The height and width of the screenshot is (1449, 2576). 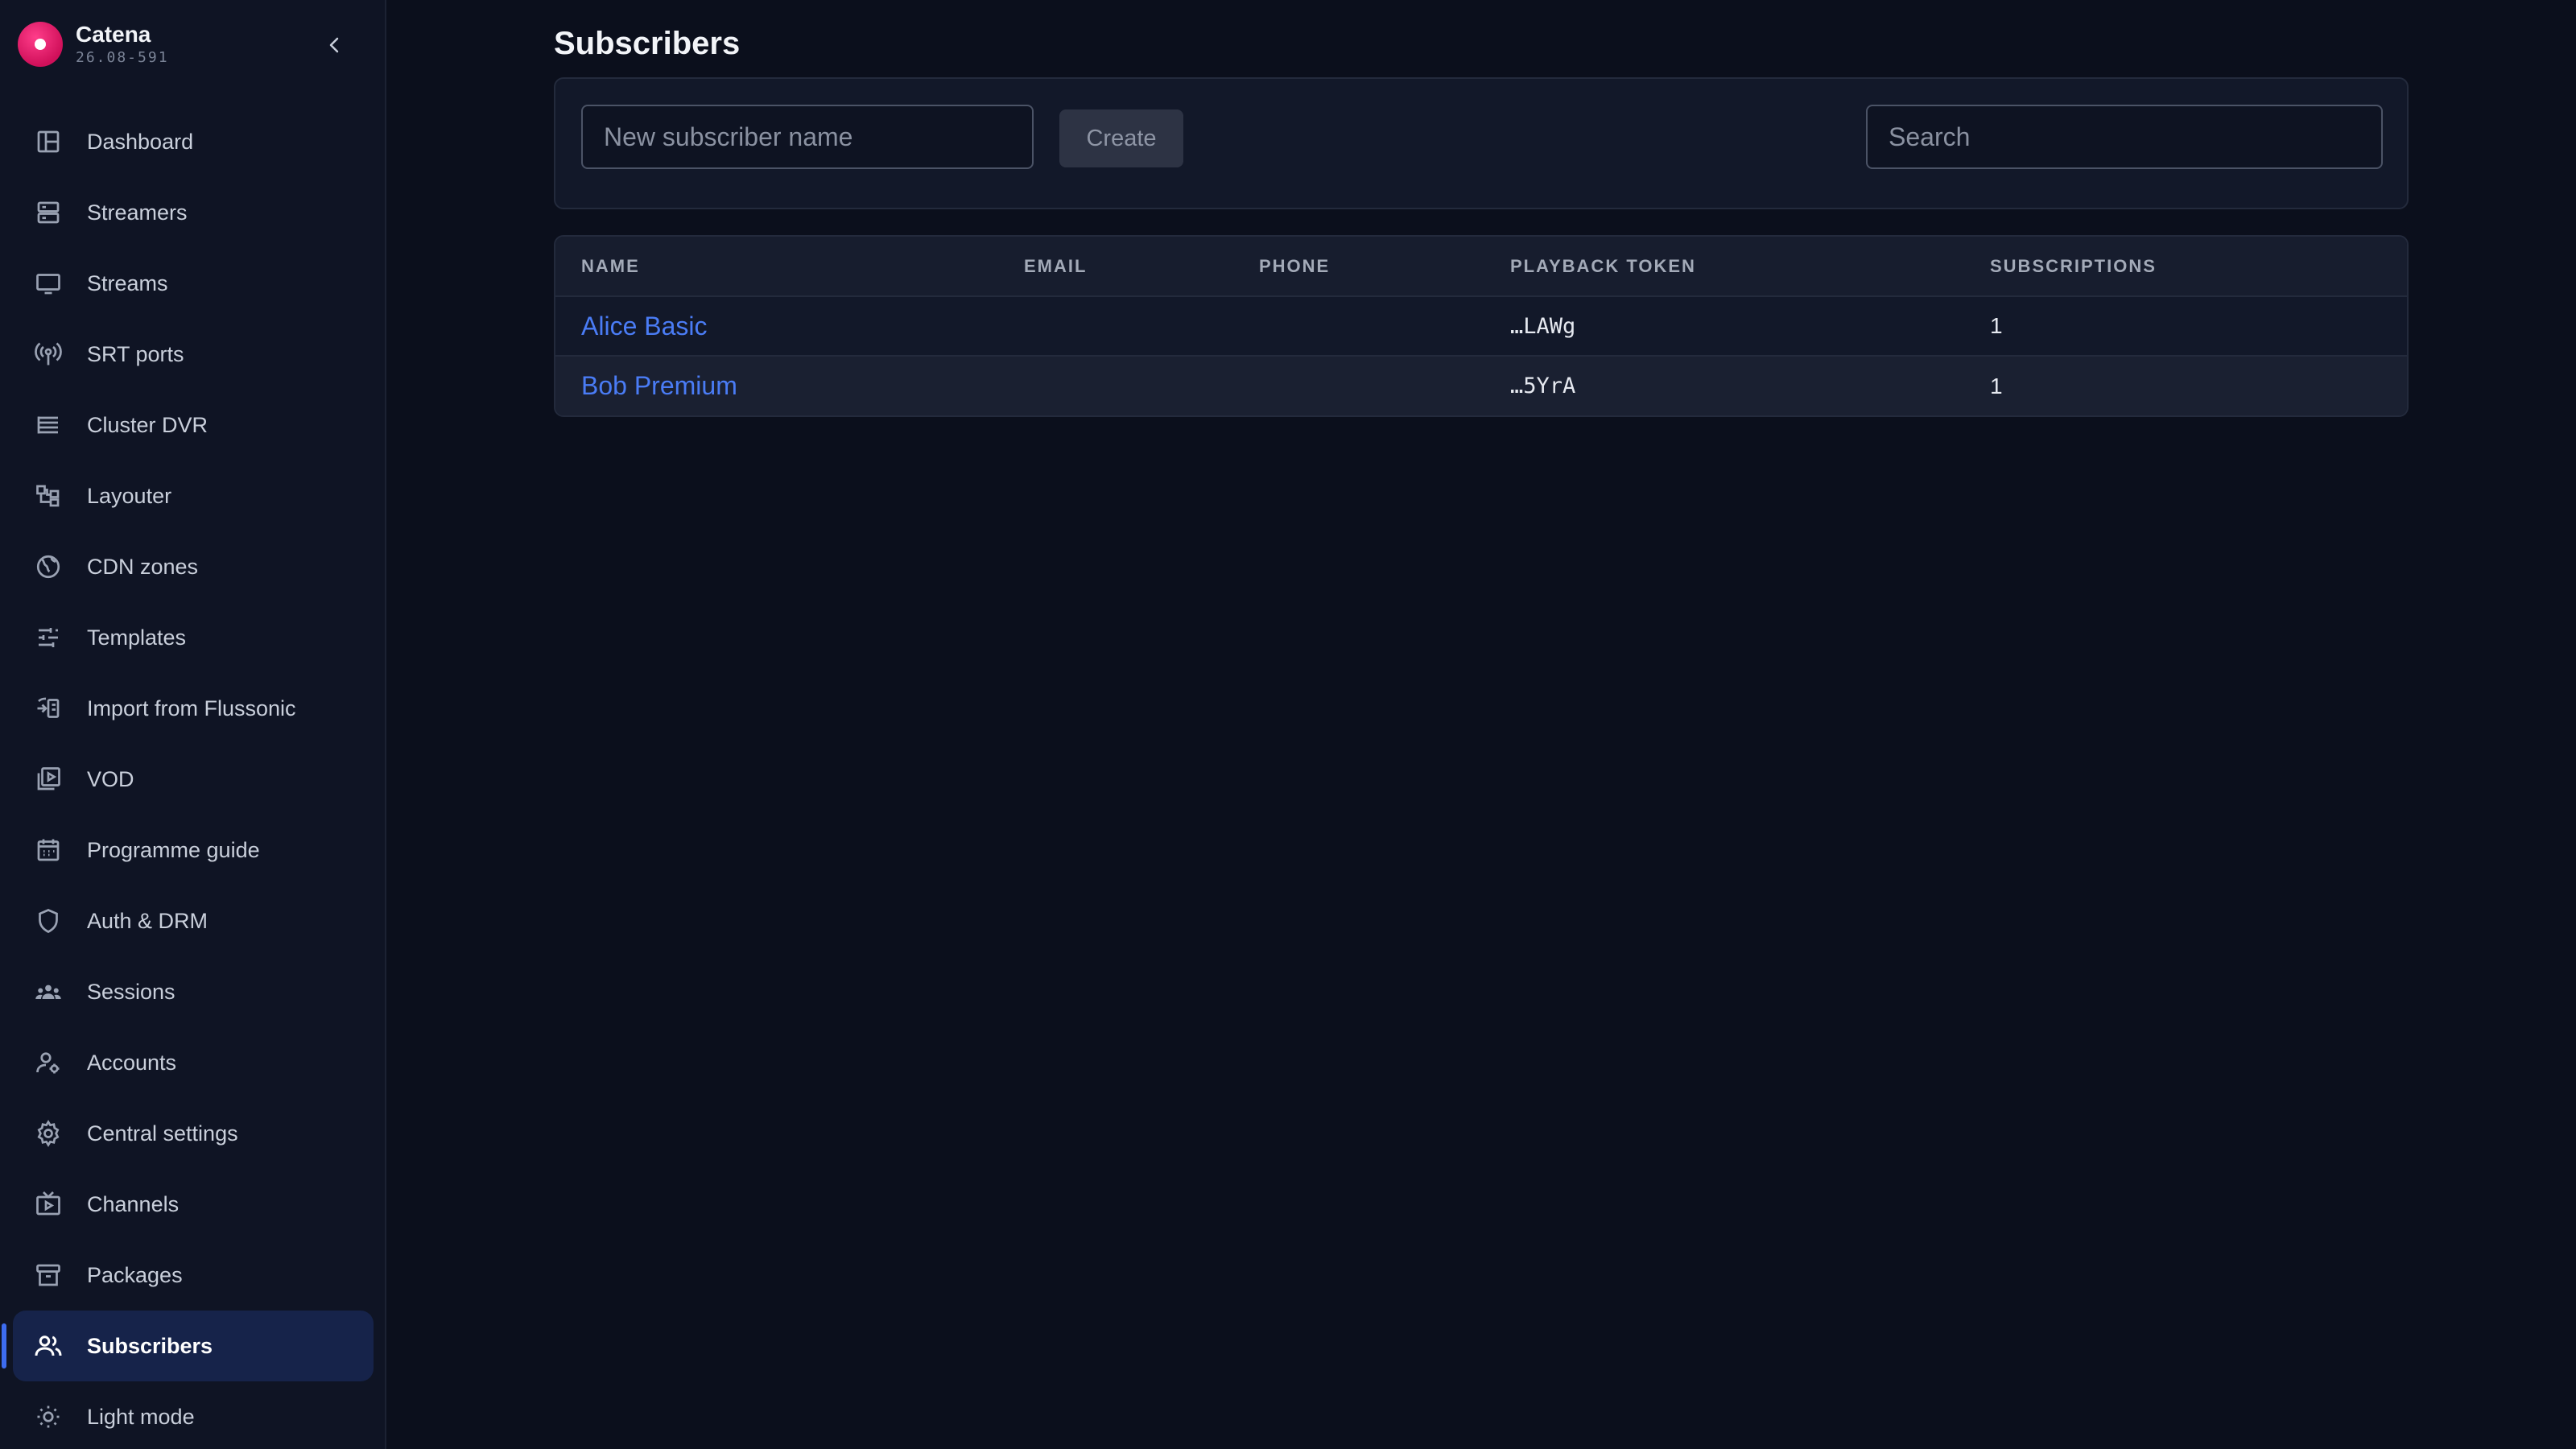 I want to click on sidebar-item-label: VOD, so click(x=111, y=778).